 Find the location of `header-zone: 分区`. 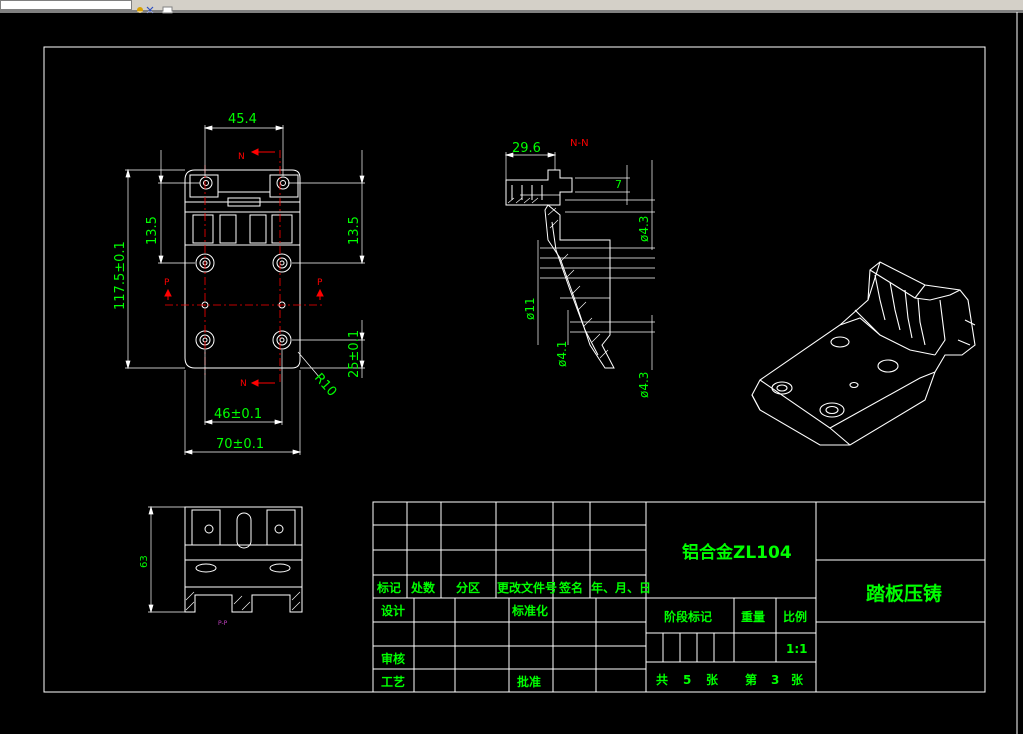

header-zone: 分区 is located at coordinates (468, 587).